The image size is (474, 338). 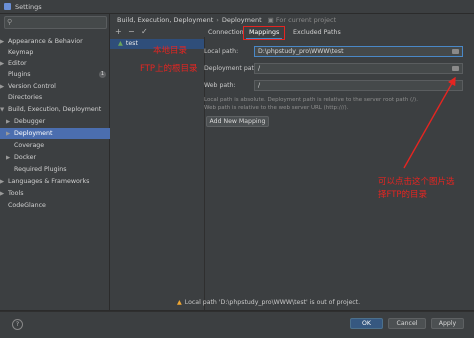 What do you see at coordinates (429, 122) in the screenshot?
I see `annotation-arrow` at bounding box center [429, 122].